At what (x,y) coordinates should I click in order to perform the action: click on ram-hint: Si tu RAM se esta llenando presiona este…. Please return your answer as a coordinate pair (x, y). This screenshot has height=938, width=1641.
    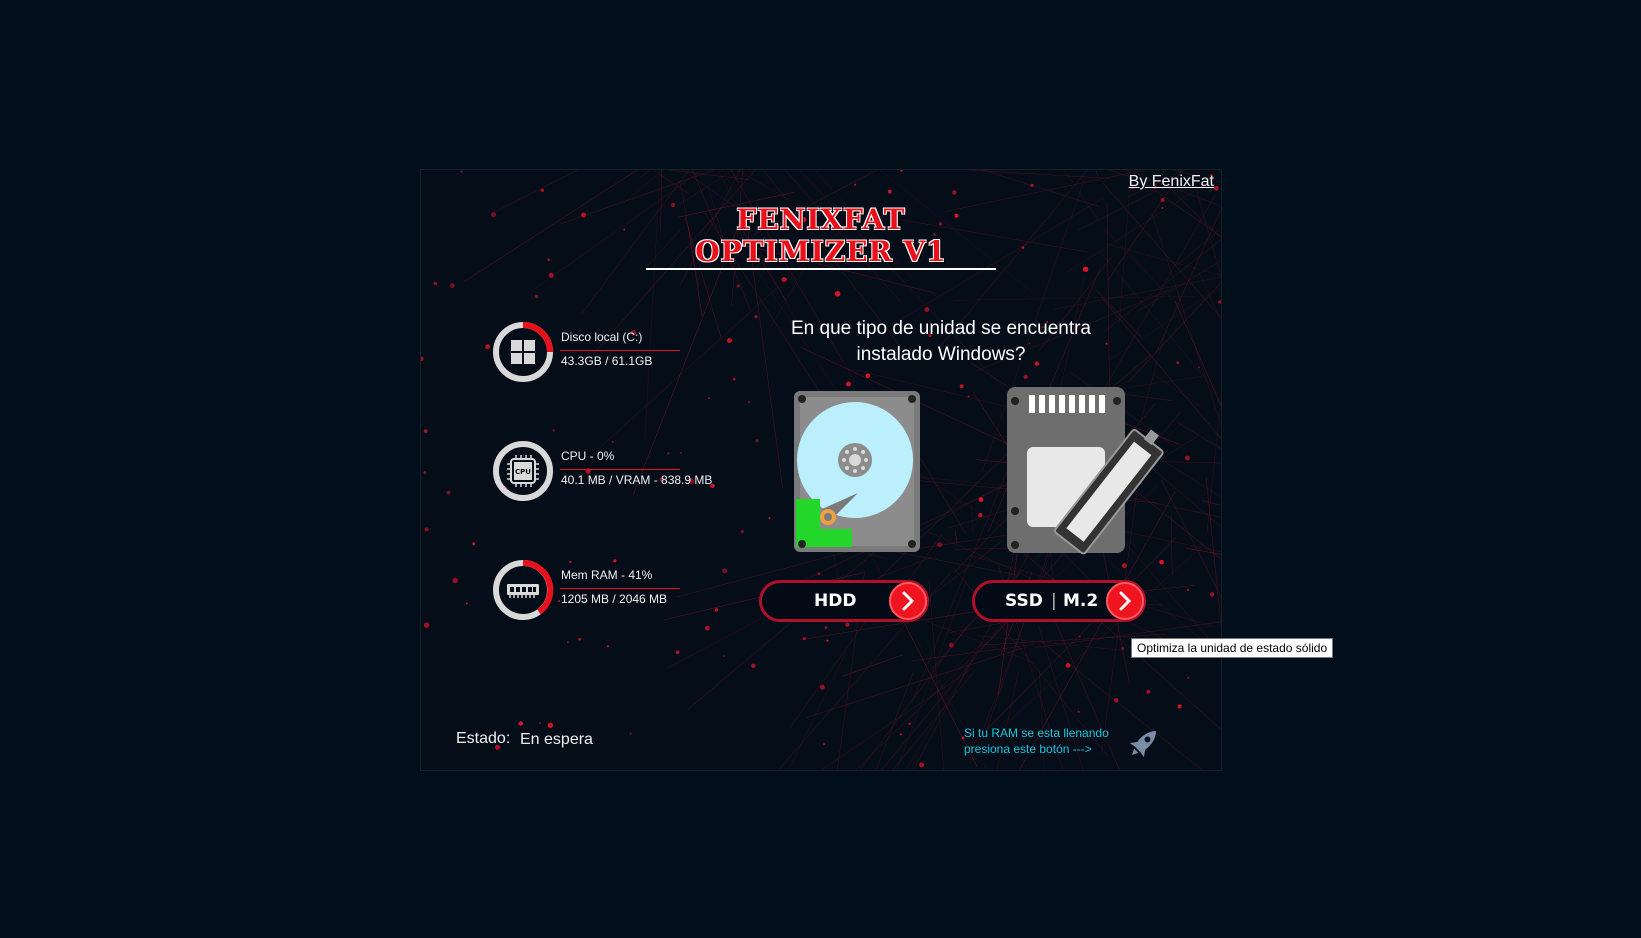
    Looking at the image, I should click on (1044, 741).